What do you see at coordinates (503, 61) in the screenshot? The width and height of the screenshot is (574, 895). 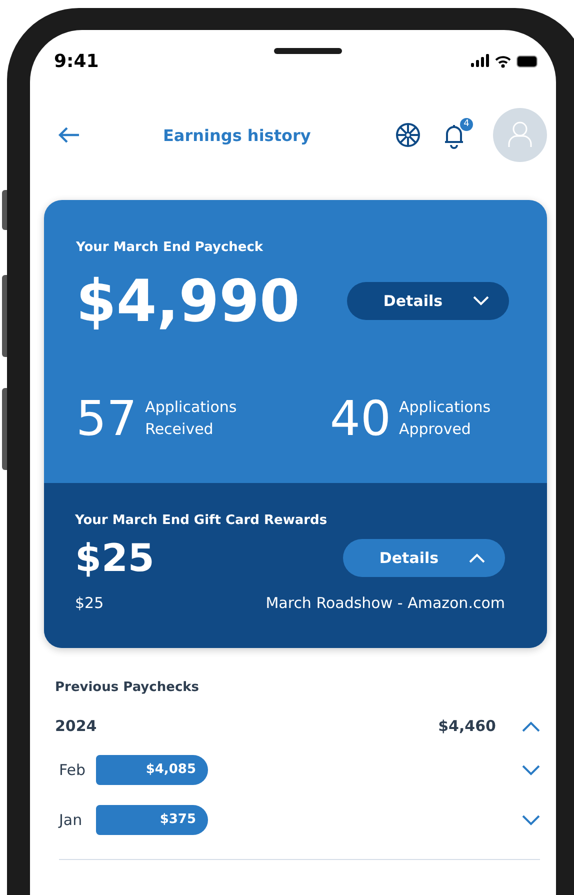 I see `wifi-icon` at bounding box center [503, 61].